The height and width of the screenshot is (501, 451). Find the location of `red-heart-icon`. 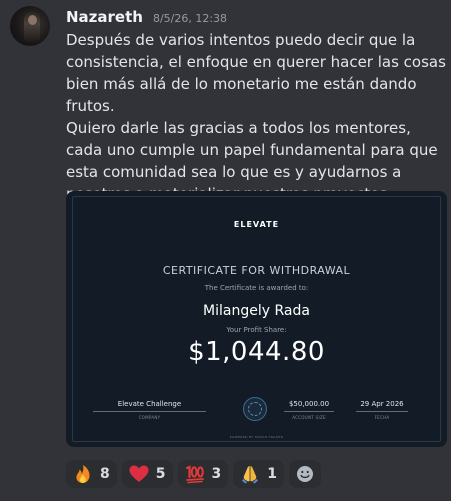

red-heart-icon is located at coordinates (139, 473).